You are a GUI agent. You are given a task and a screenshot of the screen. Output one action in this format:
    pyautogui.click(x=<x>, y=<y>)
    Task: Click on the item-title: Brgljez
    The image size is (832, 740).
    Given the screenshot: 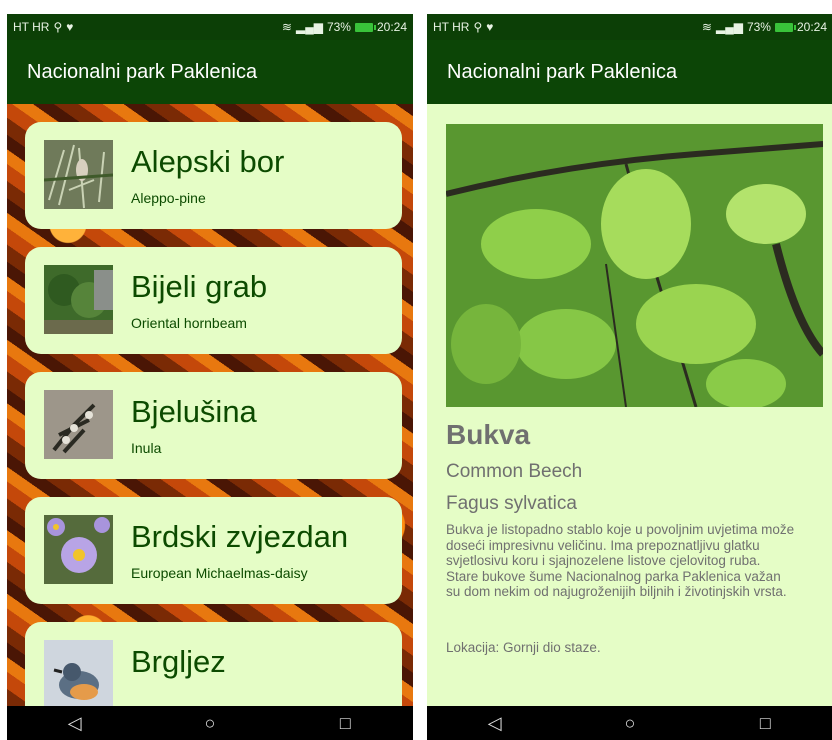 What is the action you would take?
    pyautogui.click(x=178, y=661)
    